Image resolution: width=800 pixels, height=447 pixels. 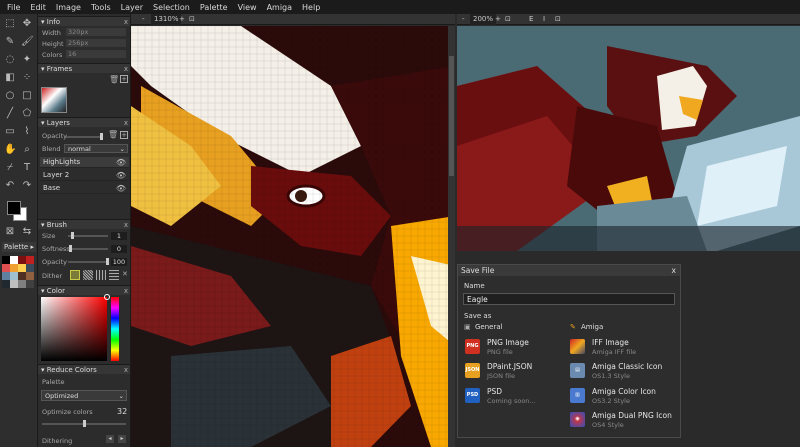 I want to click on menu-tools: Tools, so click(x=101, y=7).